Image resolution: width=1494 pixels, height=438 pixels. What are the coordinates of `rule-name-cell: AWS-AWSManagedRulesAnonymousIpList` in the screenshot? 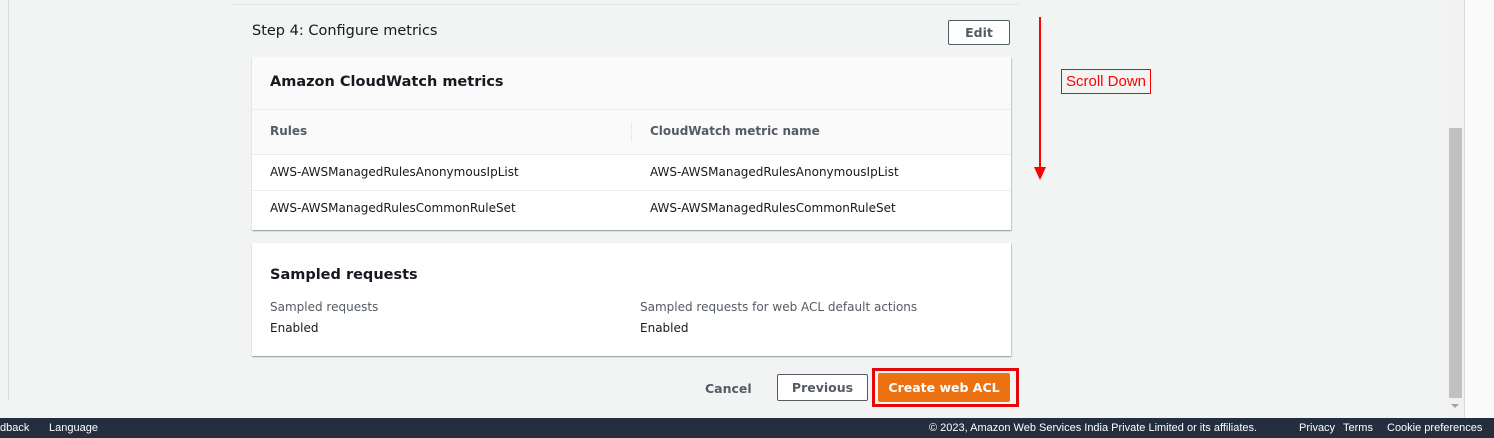 It's located at (394, 172).